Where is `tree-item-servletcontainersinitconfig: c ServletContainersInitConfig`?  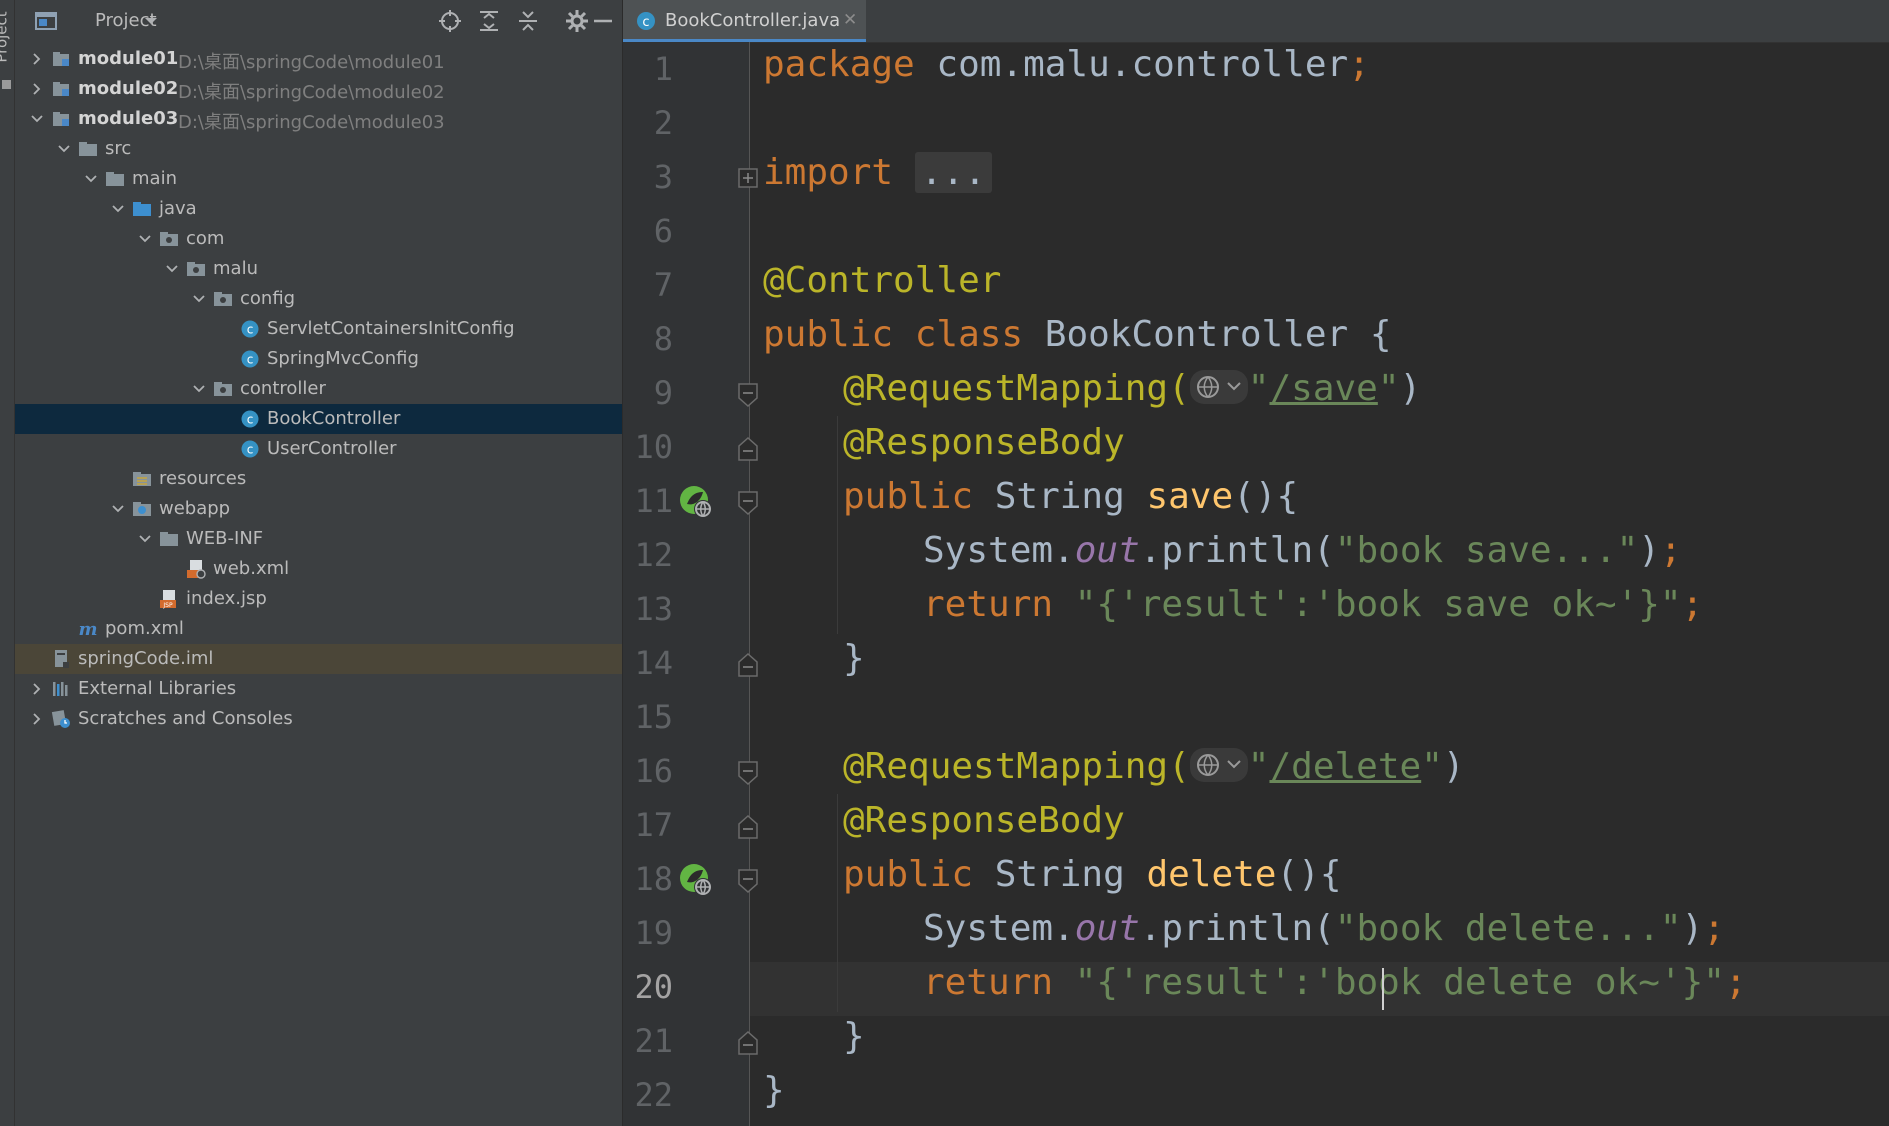
tree-item-servletcontainersinitconfig: c ServletContainersInitConfig is located at coordinates (318, 329).